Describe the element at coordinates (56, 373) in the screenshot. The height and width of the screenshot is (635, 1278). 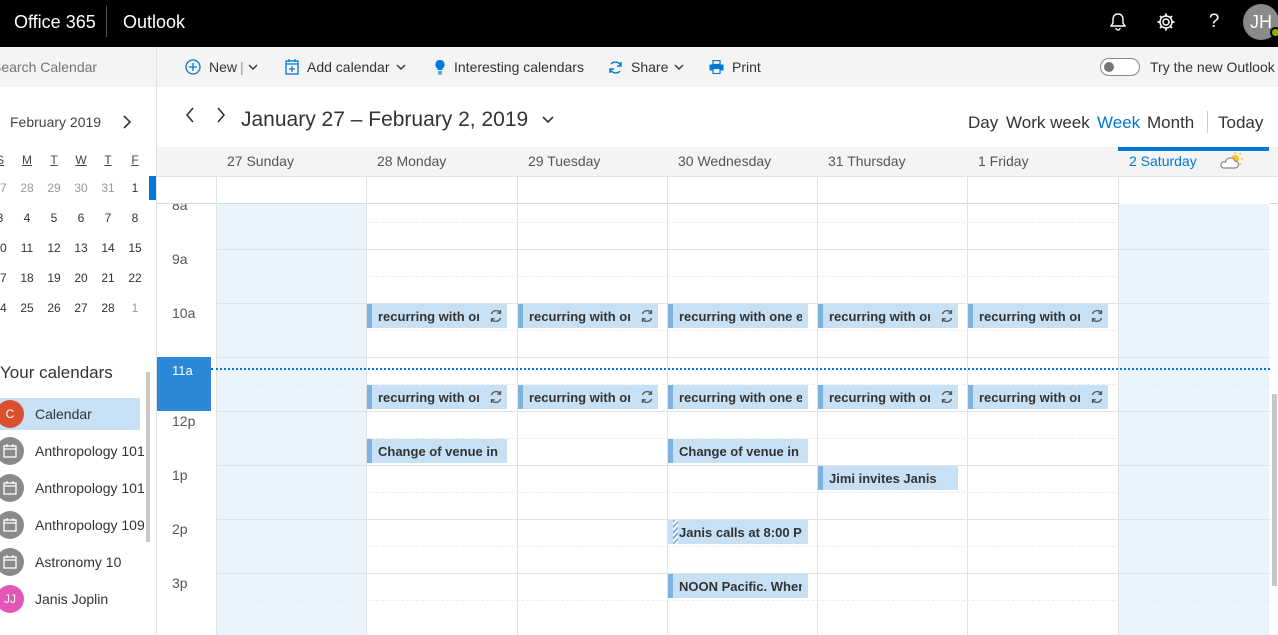
I see `your-calendars-header: Your calendars` at that location.